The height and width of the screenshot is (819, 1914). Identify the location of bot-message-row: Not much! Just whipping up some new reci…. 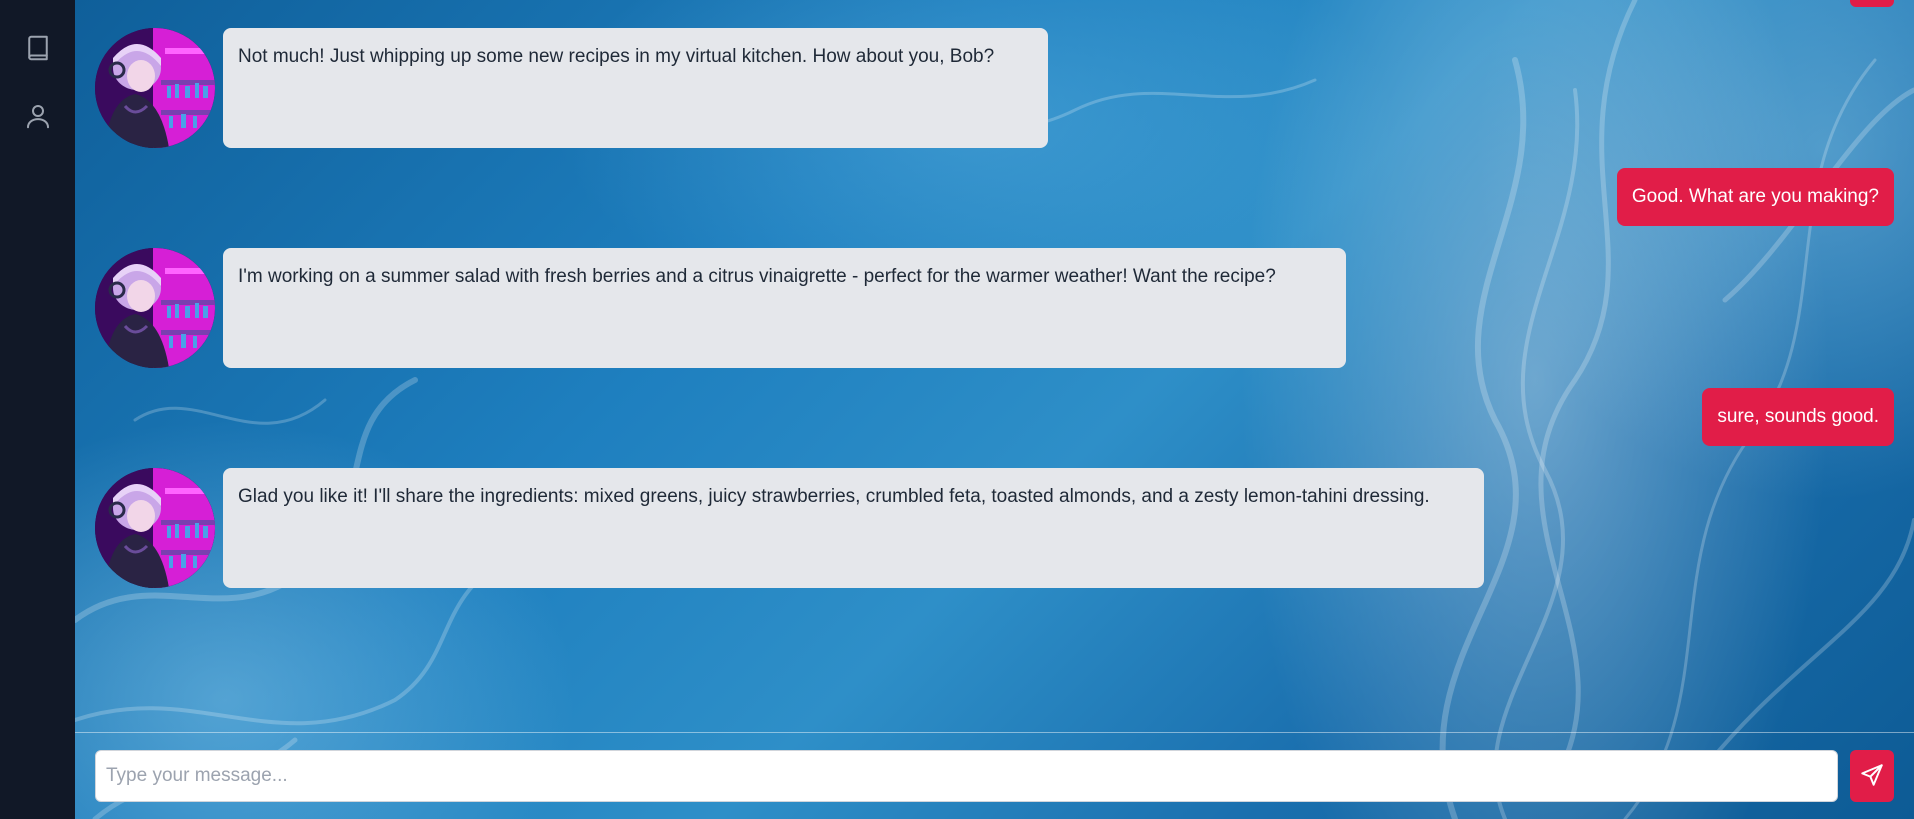
(571, 88).